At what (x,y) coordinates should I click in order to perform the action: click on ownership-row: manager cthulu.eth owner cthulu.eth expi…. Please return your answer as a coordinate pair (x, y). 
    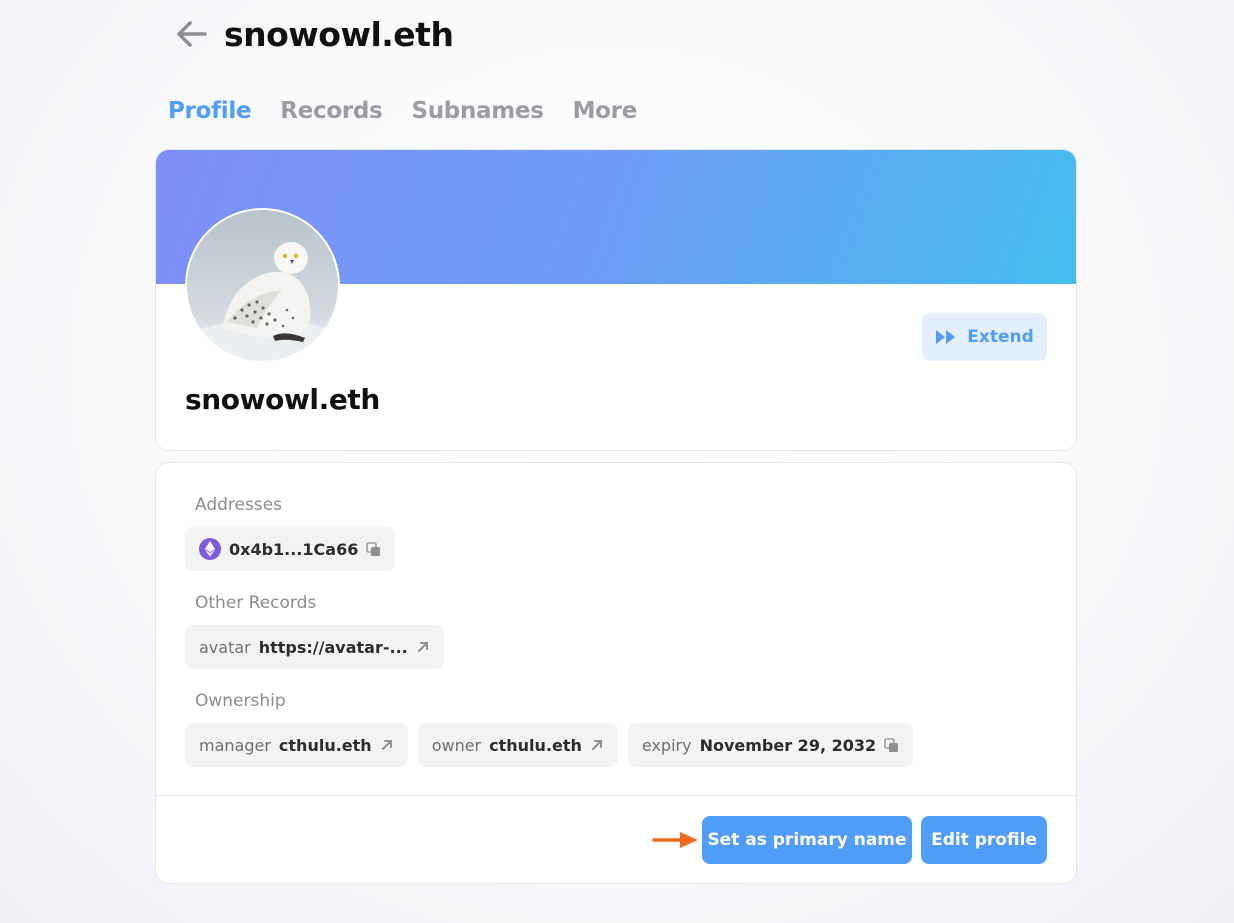
    Looking at the image, I should click on (549, 745).